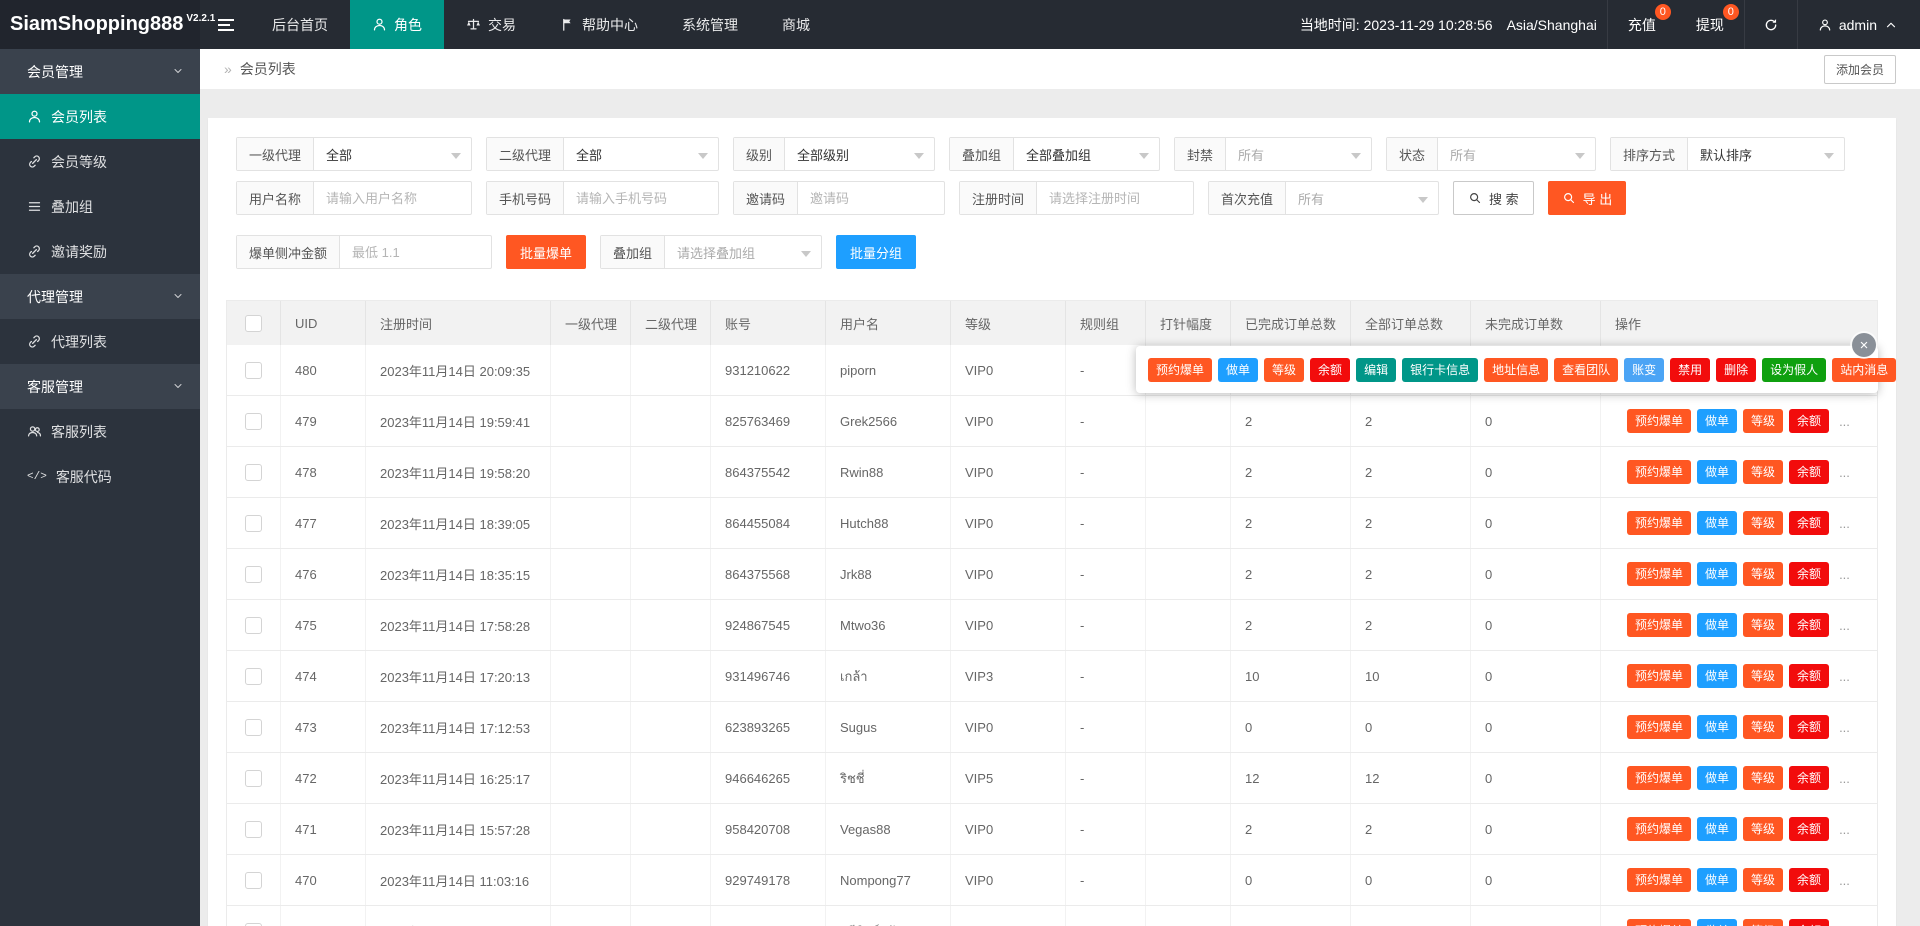 The width and height of the screenshot is (1920, 926). I want to click on status-filter: 状态 所有, so click(1491, 154).